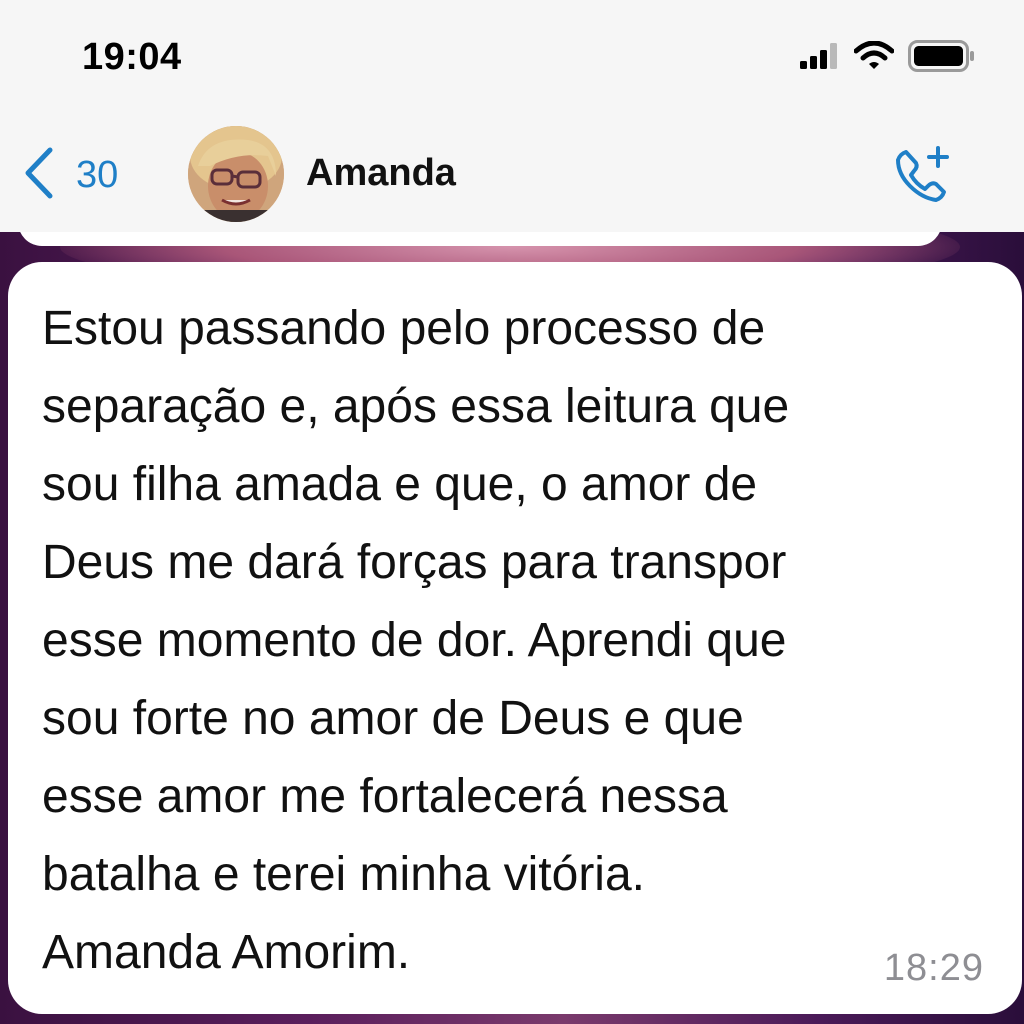  I want to click on unread-count: 30, so click(97, 174).